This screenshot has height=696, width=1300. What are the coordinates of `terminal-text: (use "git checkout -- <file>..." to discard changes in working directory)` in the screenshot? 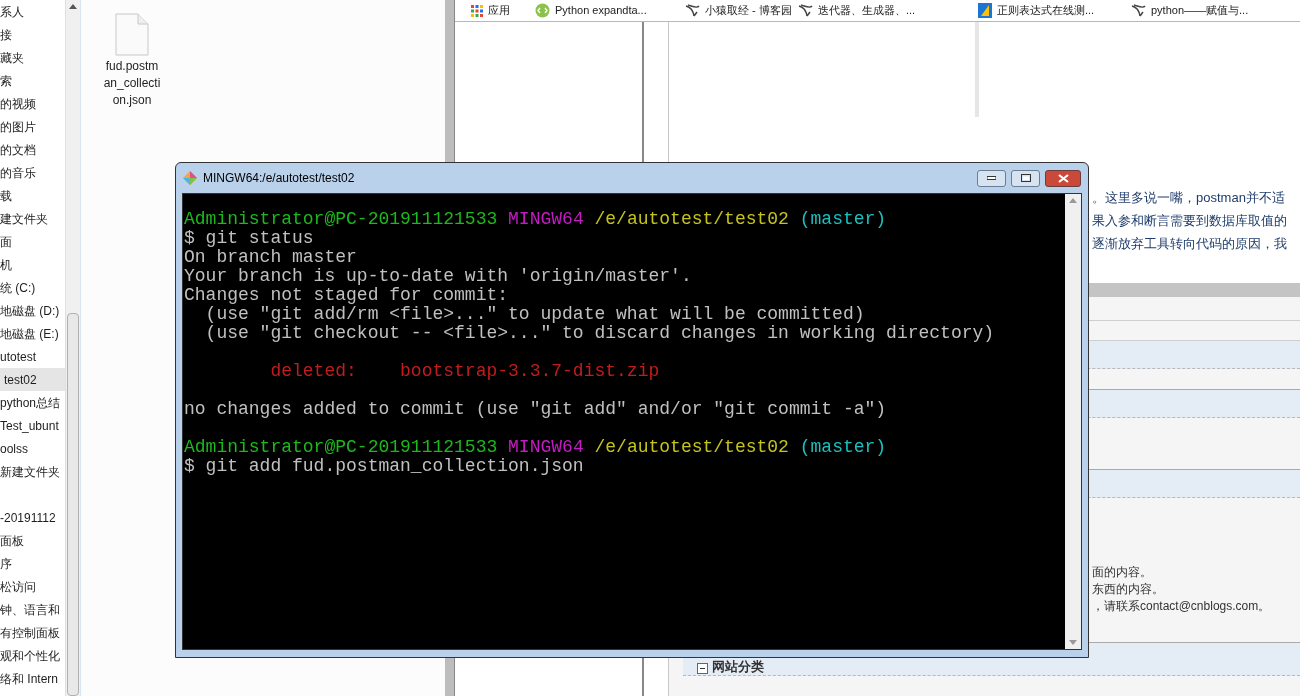 It's located at (599, 333).